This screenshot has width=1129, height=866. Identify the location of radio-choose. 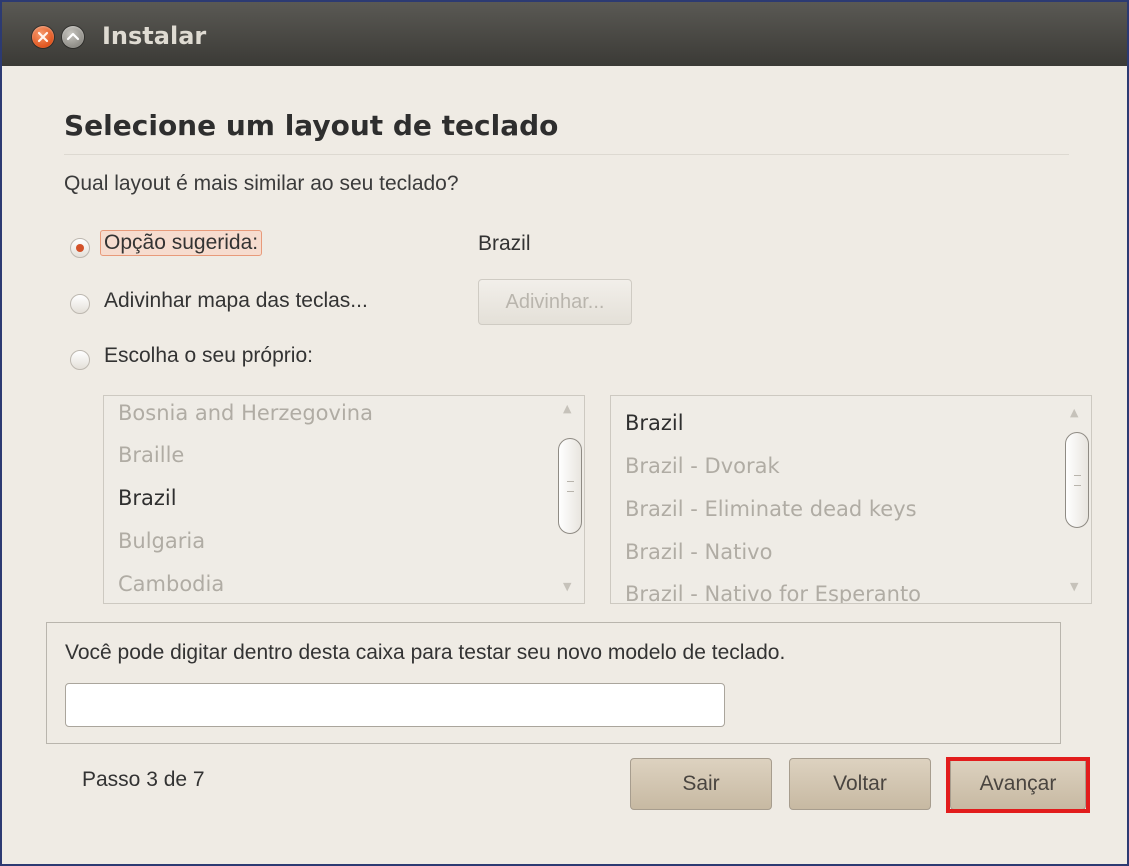
(80, 360).